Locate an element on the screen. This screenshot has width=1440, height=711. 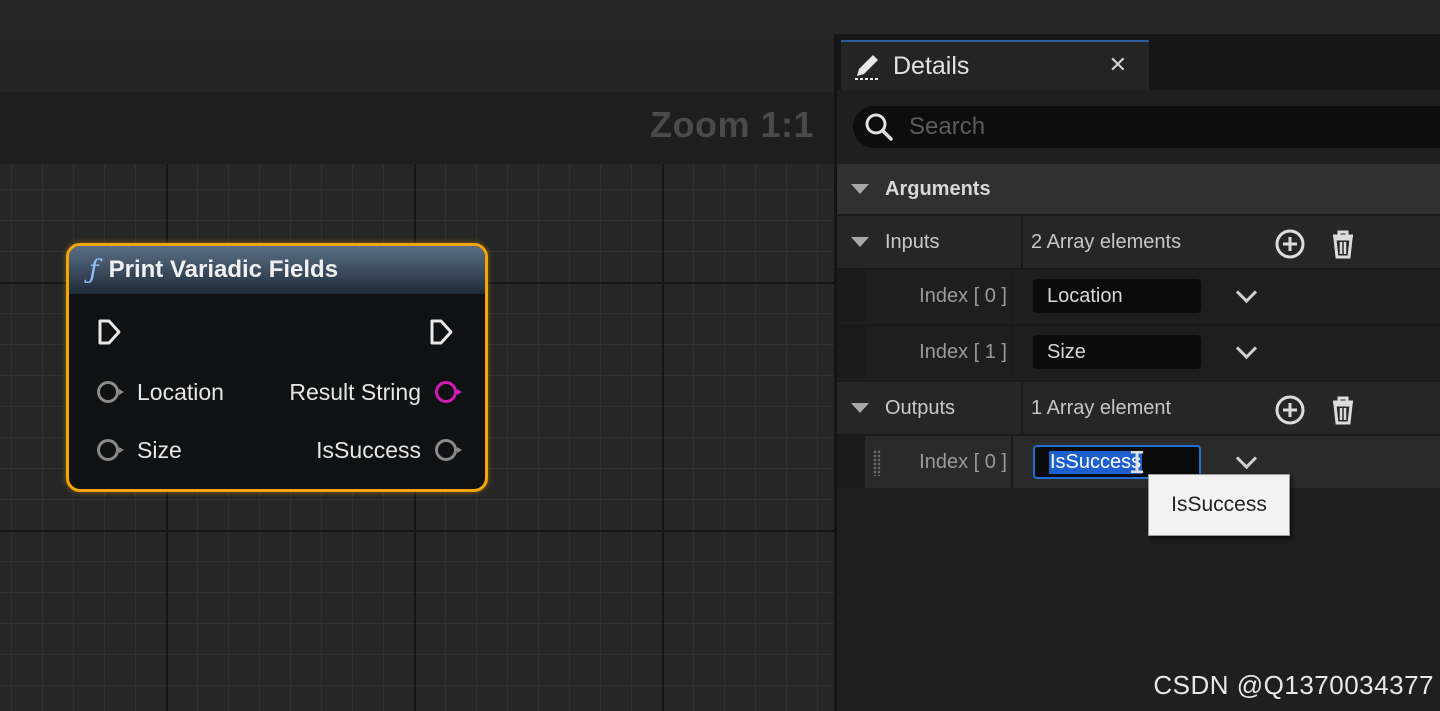
outputs-array-row: Outputs 1 Array element is located at coordinates (1138, 407).